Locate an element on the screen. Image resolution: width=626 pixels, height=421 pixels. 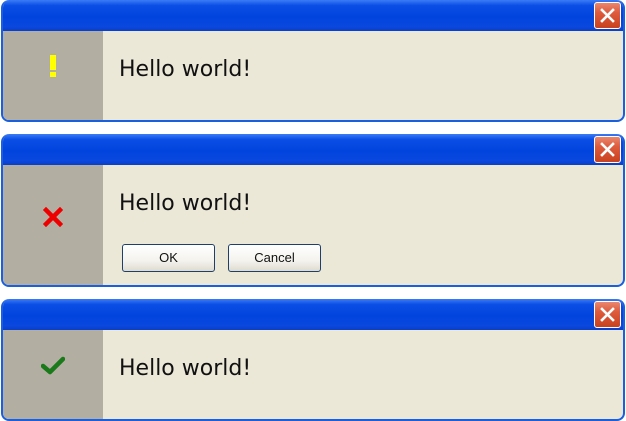
ok-button: OK is located at coordinates (168, 258).